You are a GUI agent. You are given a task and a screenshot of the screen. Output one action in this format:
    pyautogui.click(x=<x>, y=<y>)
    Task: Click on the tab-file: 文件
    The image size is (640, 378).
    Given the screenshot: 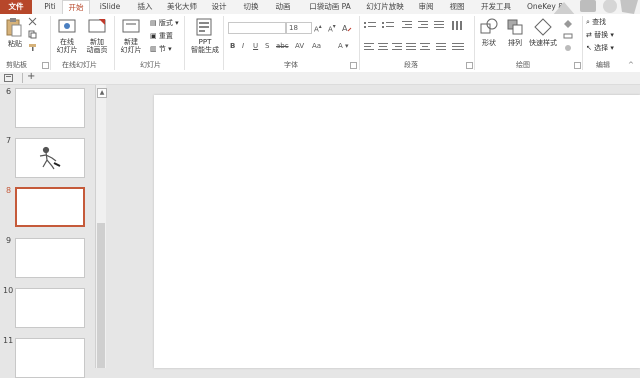 What is the action you would take?
    pyautogui.click(x=16, y=7)
    